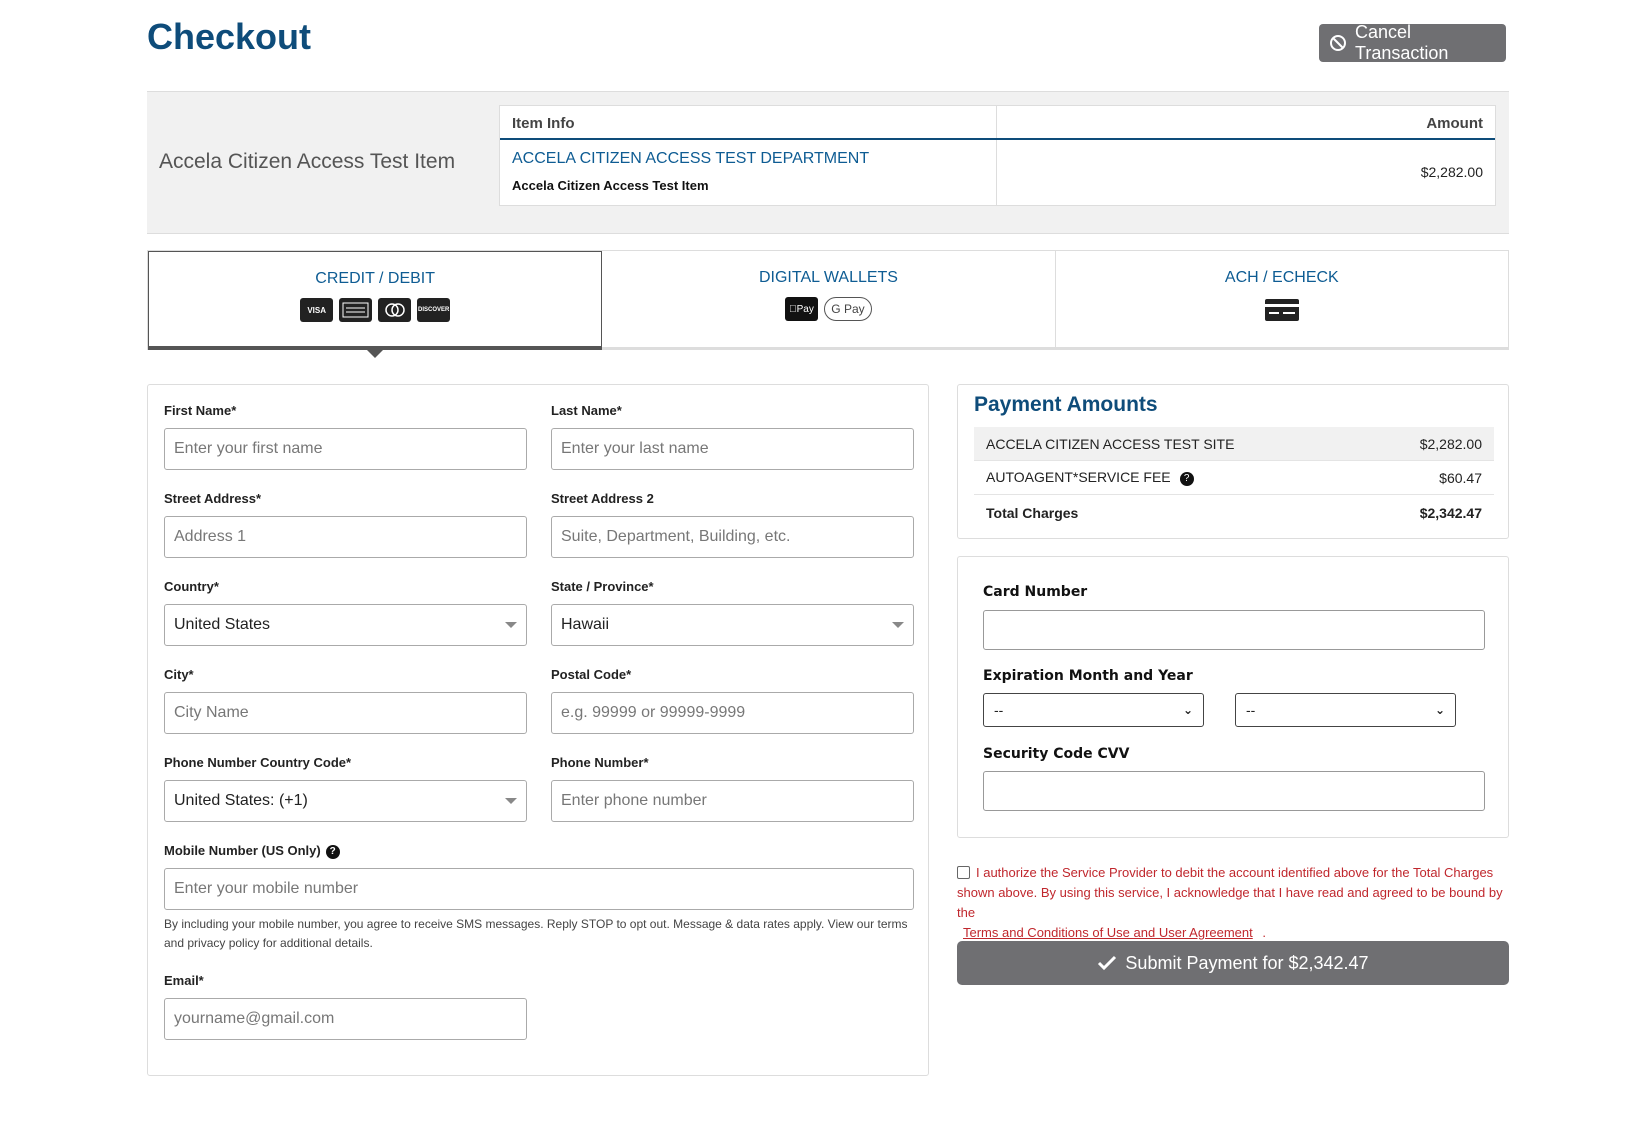 The image size is (1631, 1129). I want to click on service-fee-label-group: AUTOAGENT*SERVICE FEE?, so click(1090, 477).